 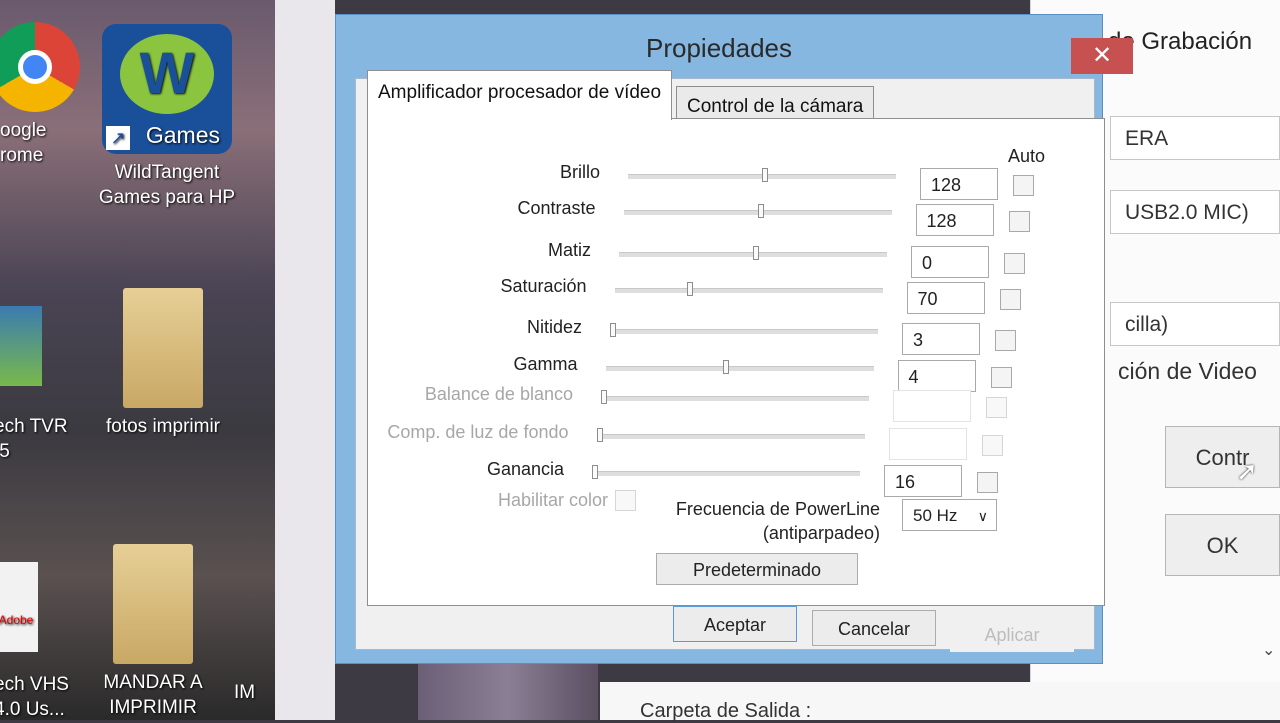 What do you see at coordinates (777, 521) in the screenshot?
I see `powerline-label: Frecuencia de PowerLine (antiparpadeo)` at bounding box center [777, 521].